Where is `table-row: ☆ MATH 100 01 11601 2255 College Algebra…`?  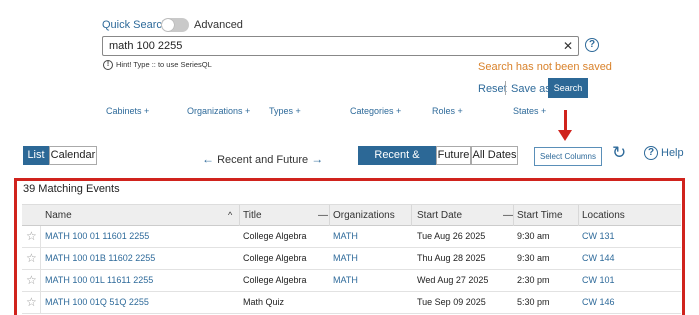 table-row: ☆ MATH 100 01 11601 2255 College Algebra… is located at coordinates (351, 237).